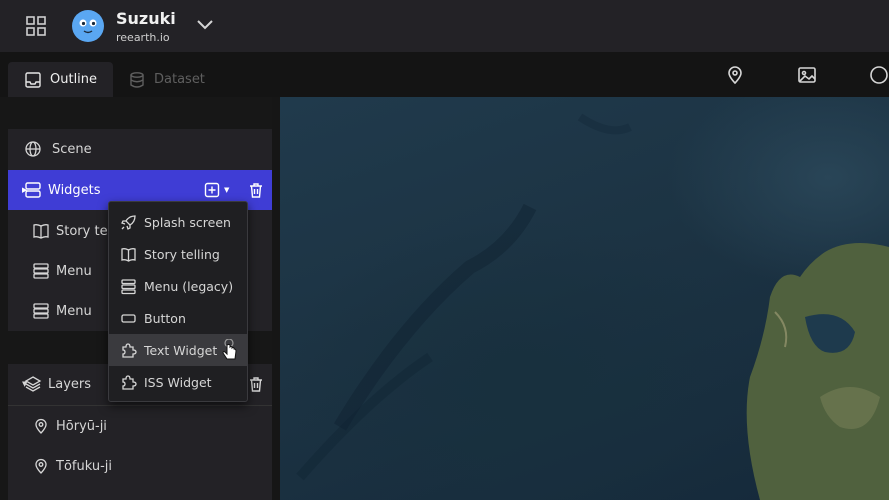 This screenshot has width=889, height=500. I want to click on menu-item-splash-screen: Splash screen, so click(178, 222).